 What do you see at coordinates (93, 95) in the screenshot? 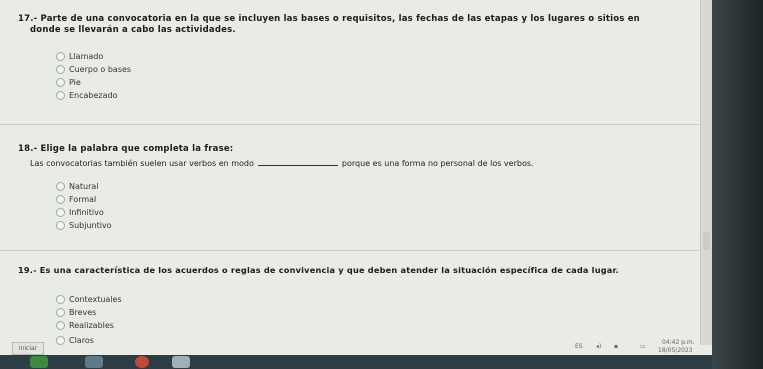
I see `option-label: Encabezado` at bounding box center [93, 95].